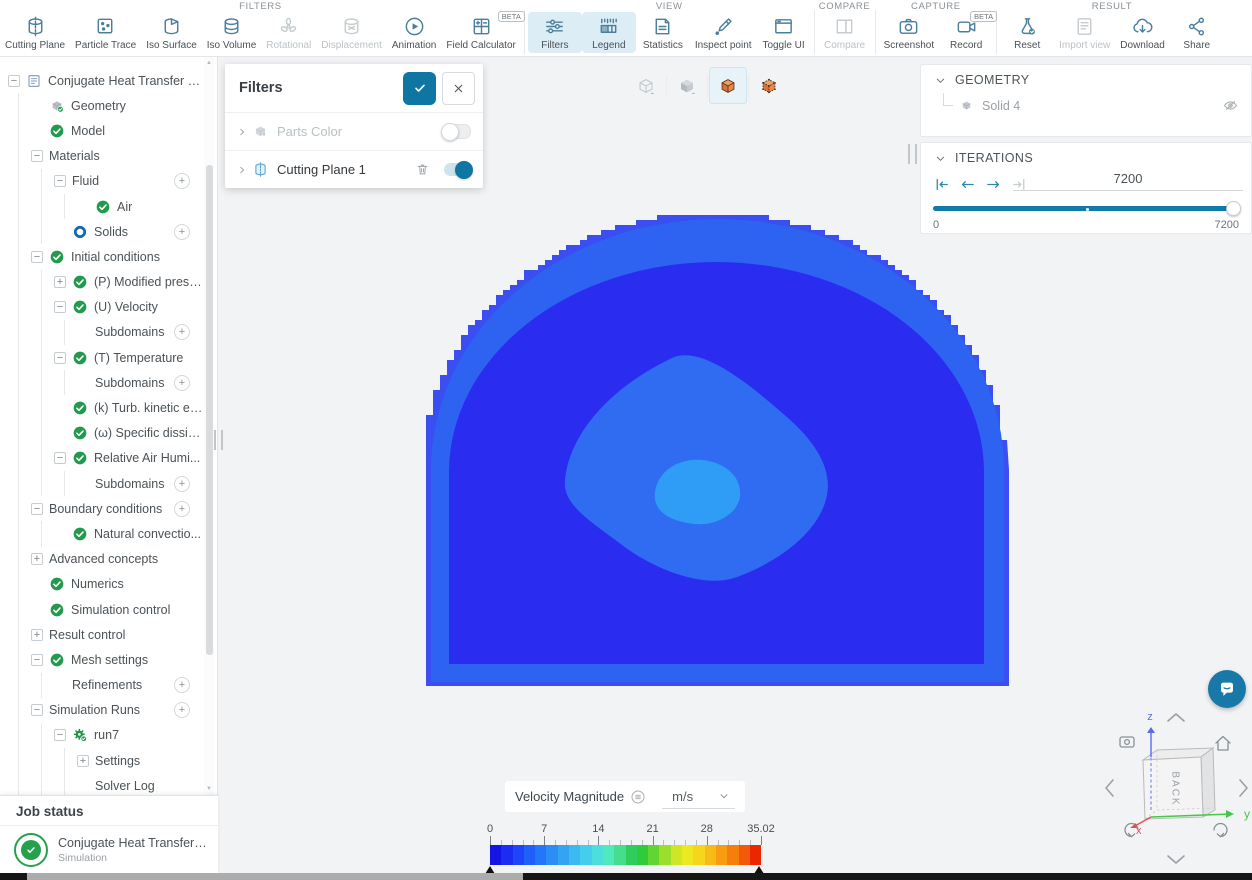  What do you see at coordinates (102, 106) in the screenshot?
I see `tree-item-geometry: Geometry` at bounding box center [102, 106].